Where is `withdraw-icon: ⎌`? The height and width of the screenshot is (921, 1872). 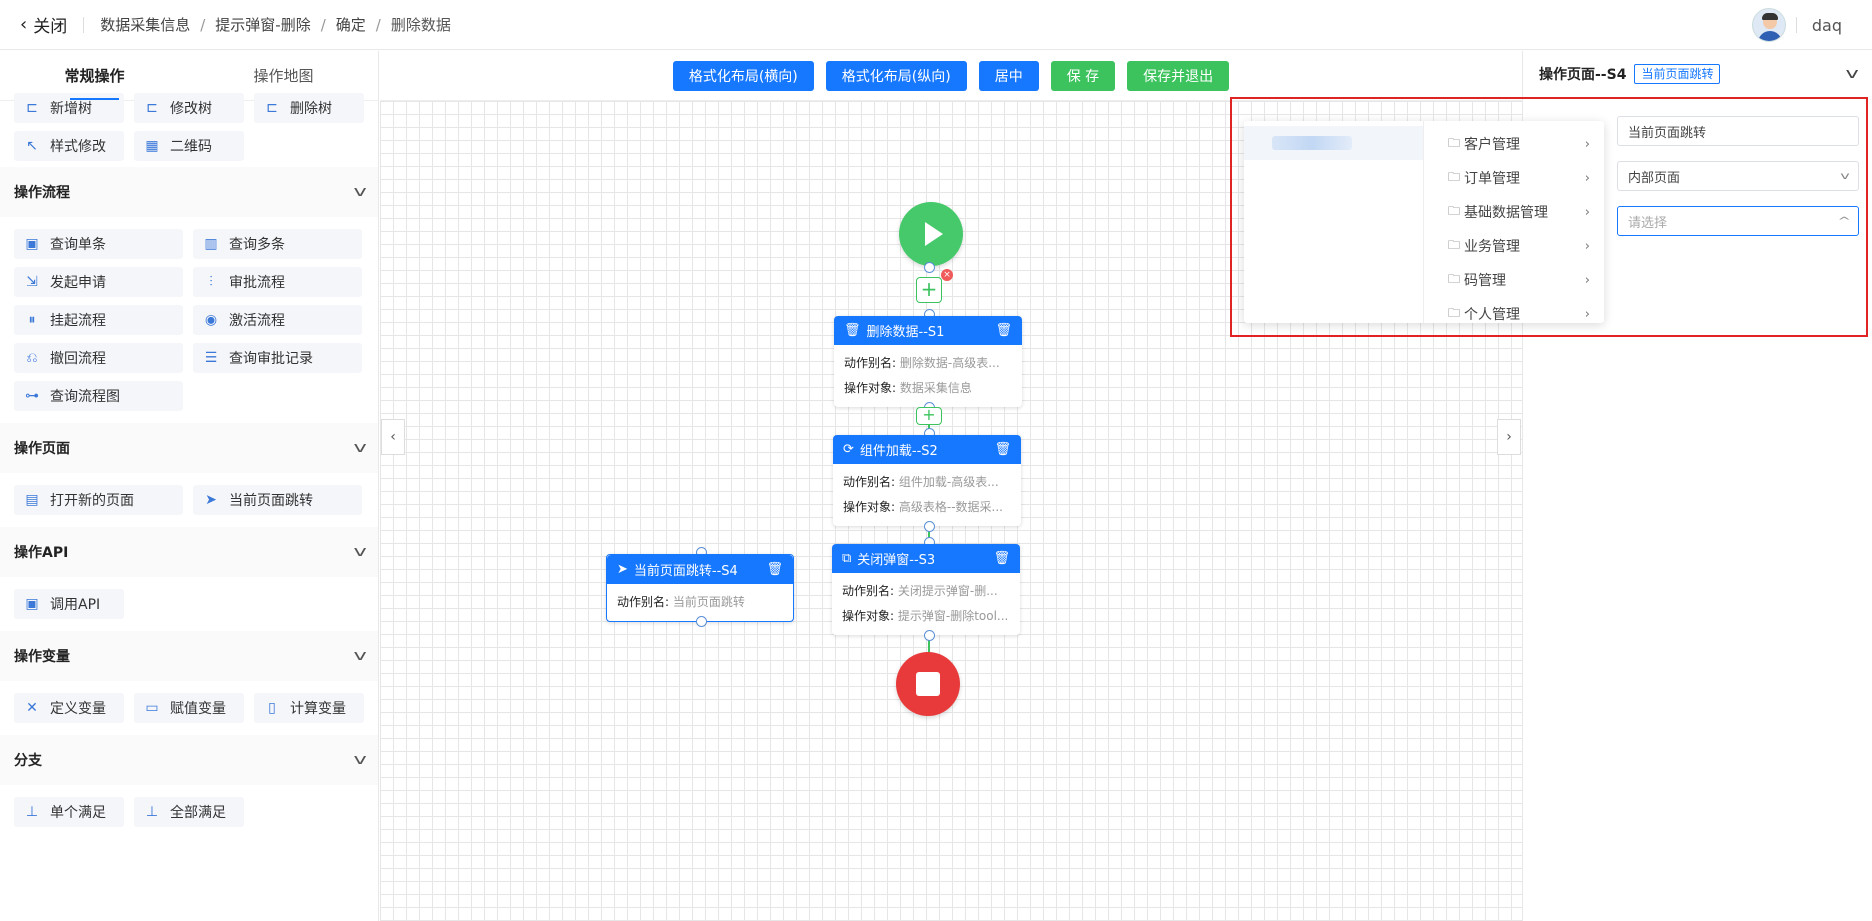 withdraw-icon: ⎌ is located at coordinates (32, 358).